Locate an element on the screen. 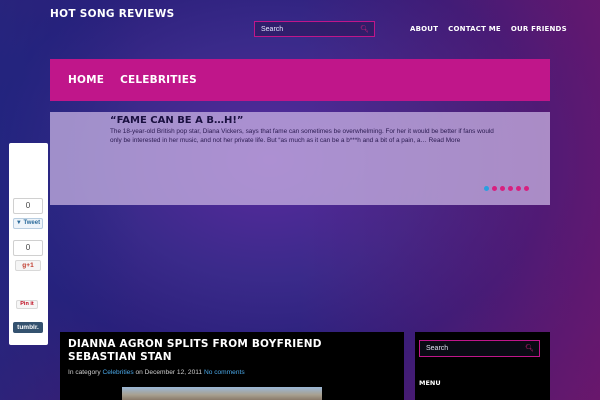  post-meta-on: on is located at coordinates (139, 372).